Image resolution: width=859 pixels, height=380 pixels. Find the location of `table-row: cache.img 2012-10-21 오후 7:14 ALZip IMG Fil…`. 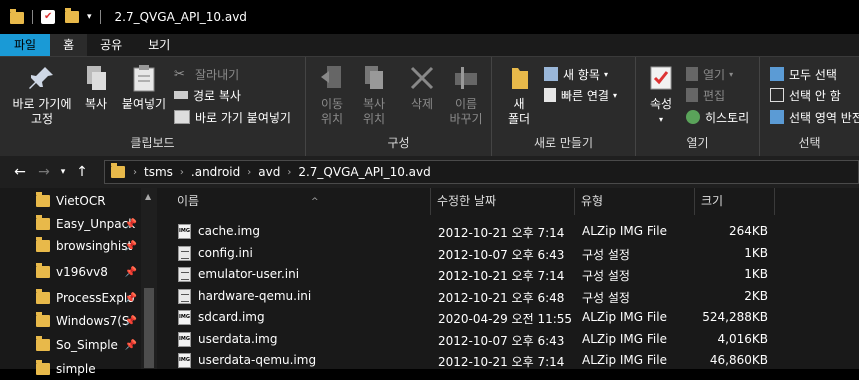

table-row: cache.img 2012-10-21 오후 7:14 ALZip IMG Fil… is located at coordinates (508, 231).